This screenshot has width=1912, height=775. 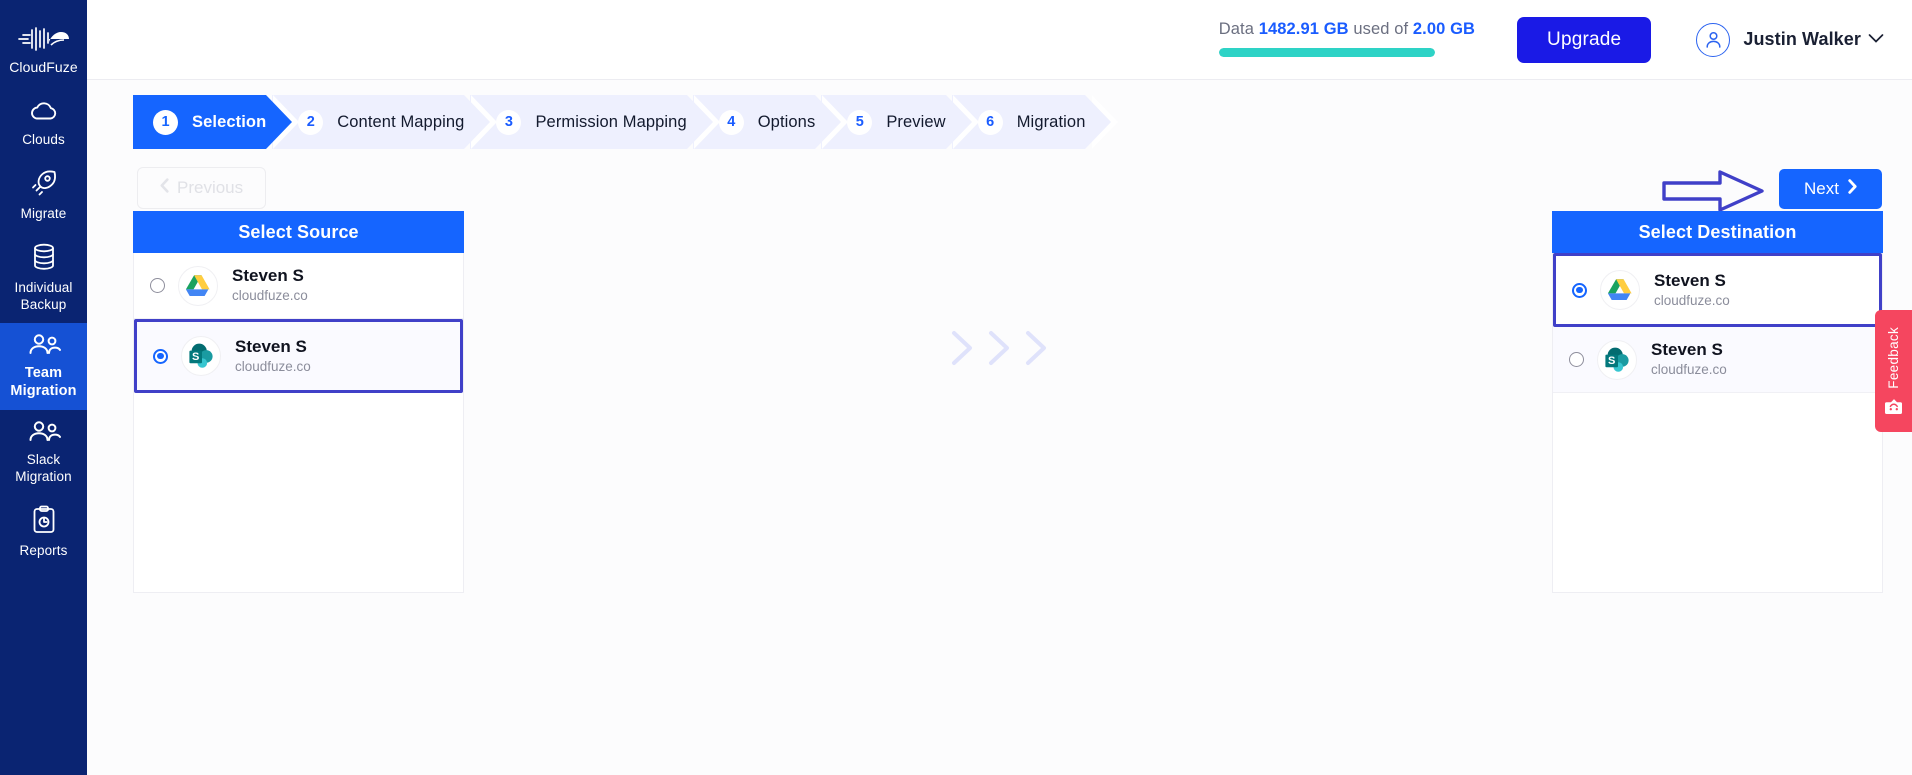 I want to click on source-account-row: S Steven S cloudfuze.co, so click(x=298, y=356).